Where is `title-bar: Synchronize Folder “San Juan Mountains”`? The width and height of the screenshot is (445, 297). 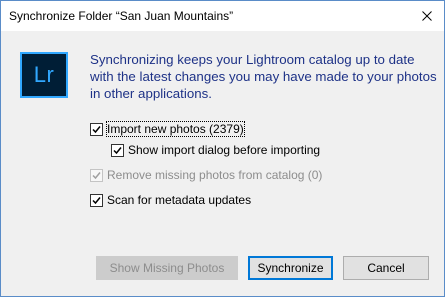
title-bar: Synchronize Folder “San Juan Mountains” is located at coordinates (222, 16).